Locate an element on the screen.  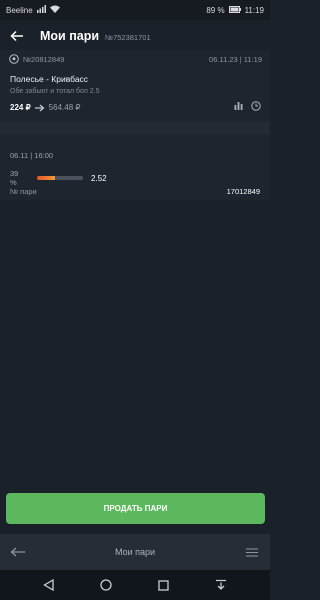
bet-amounts: 224 ₽ 564.48 ₽ is located at coordinates (45, 107).